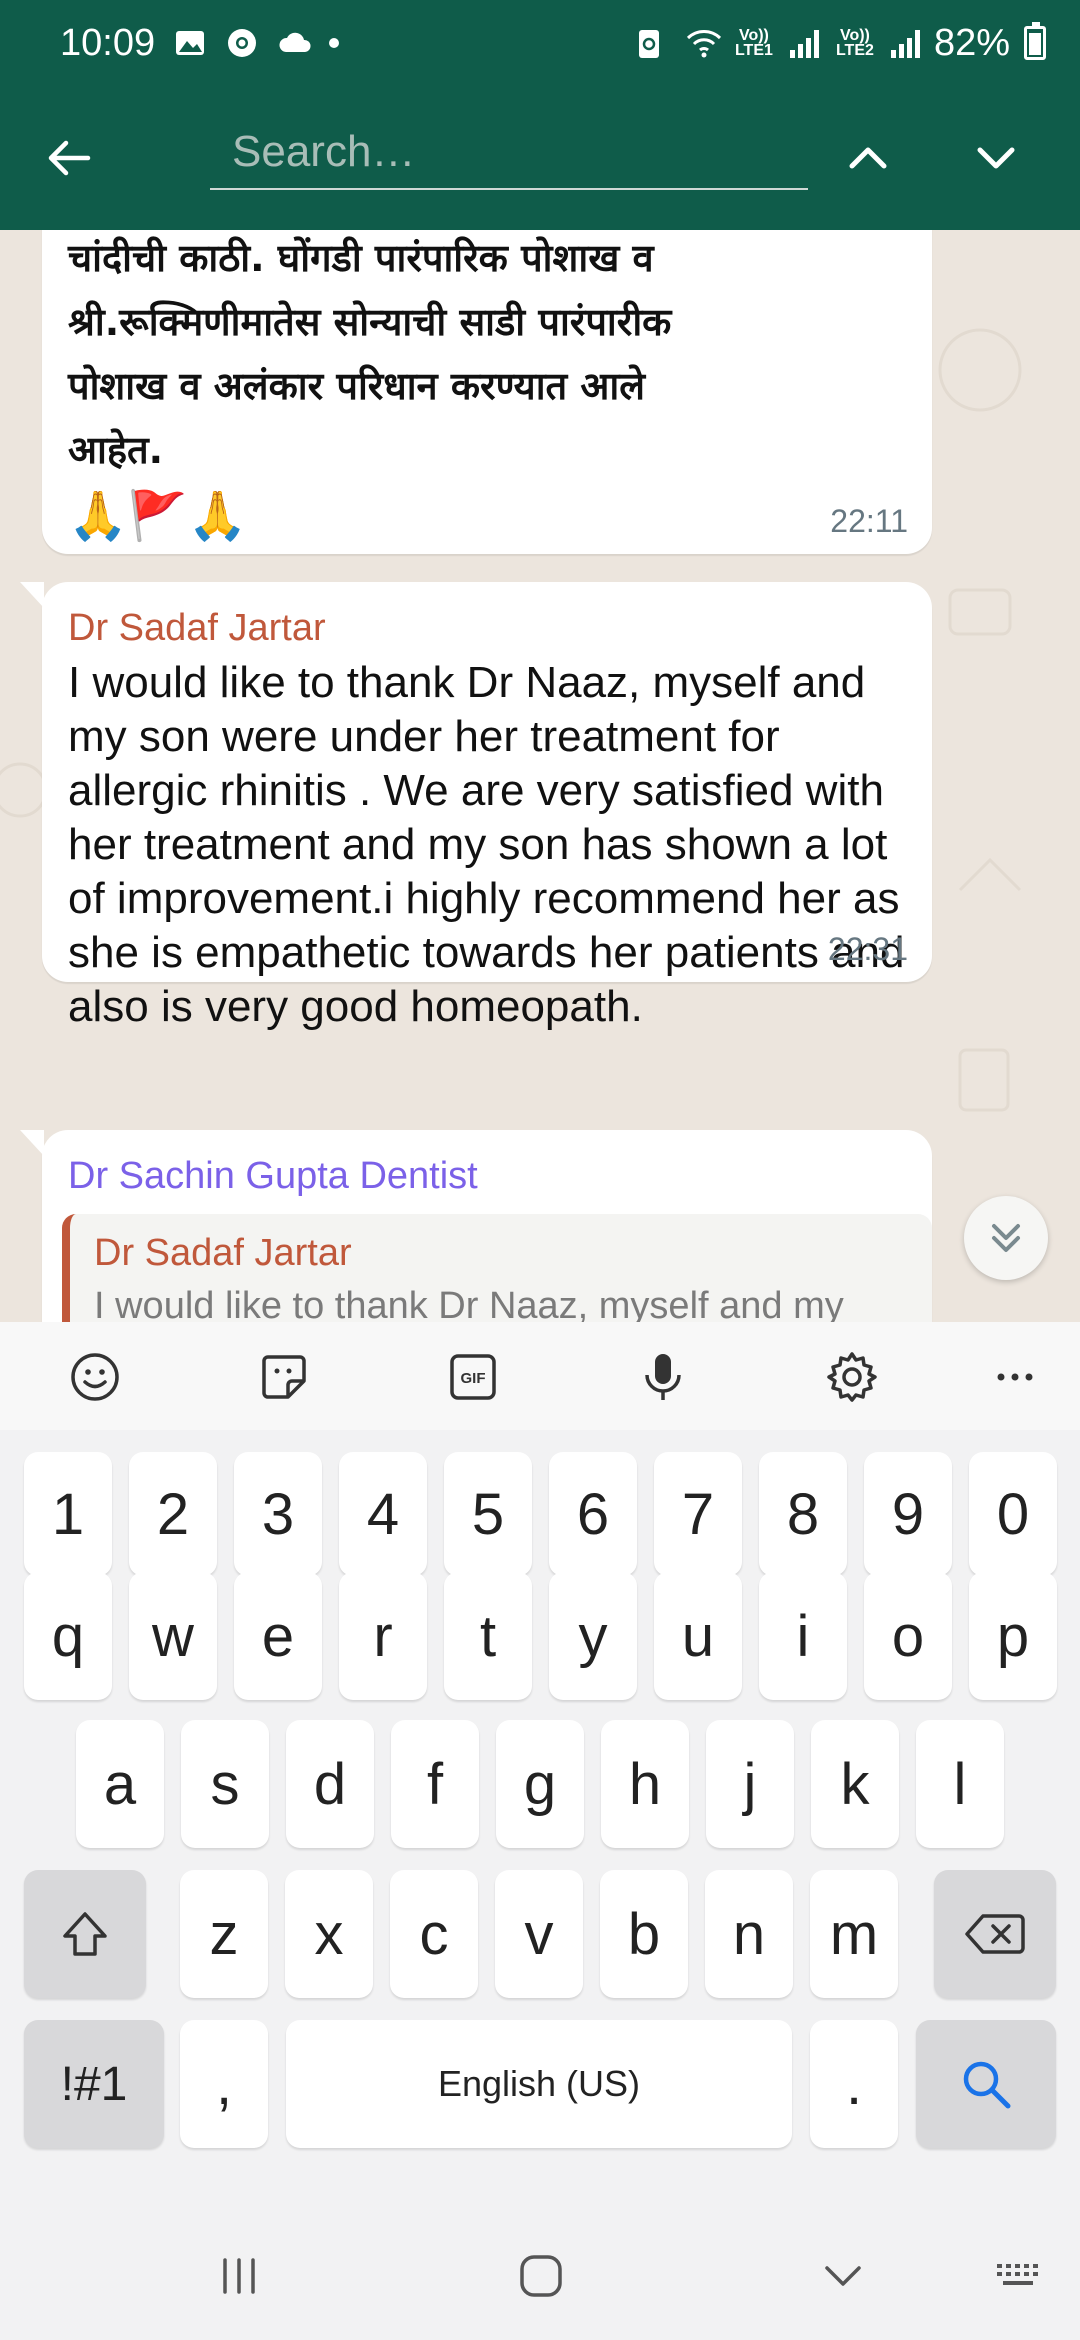 This screenshot has width=1080, height=2340. I want to click on search-input, so click(509, 153).